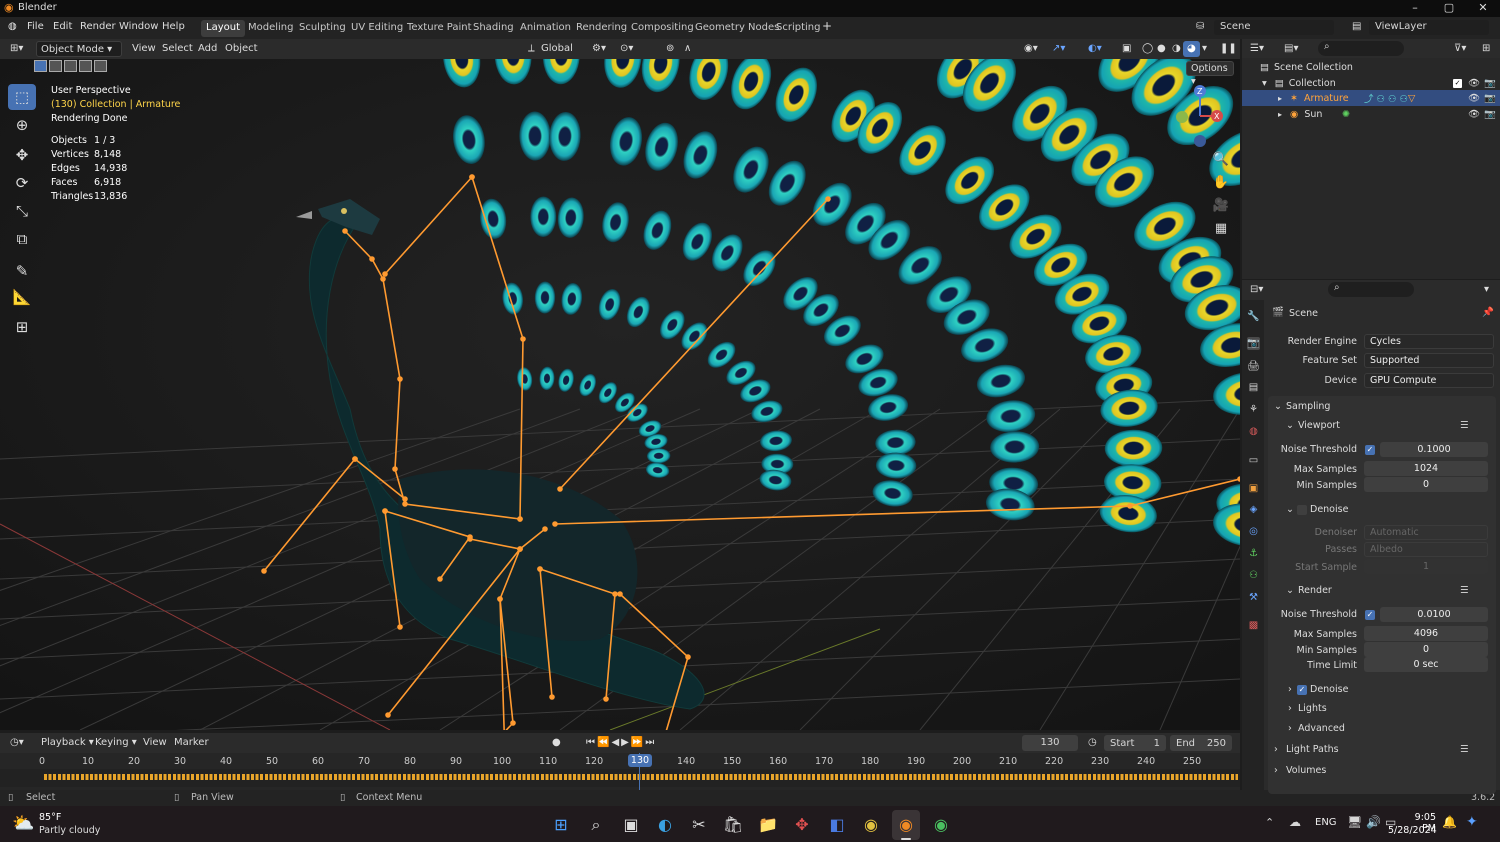 Image resolution: width=1500 pixels, height=842 pixels. Describe the element at coordinates (1464, 425) in the screenshot. I see `viewport-presets-icon: ☰` at that location.